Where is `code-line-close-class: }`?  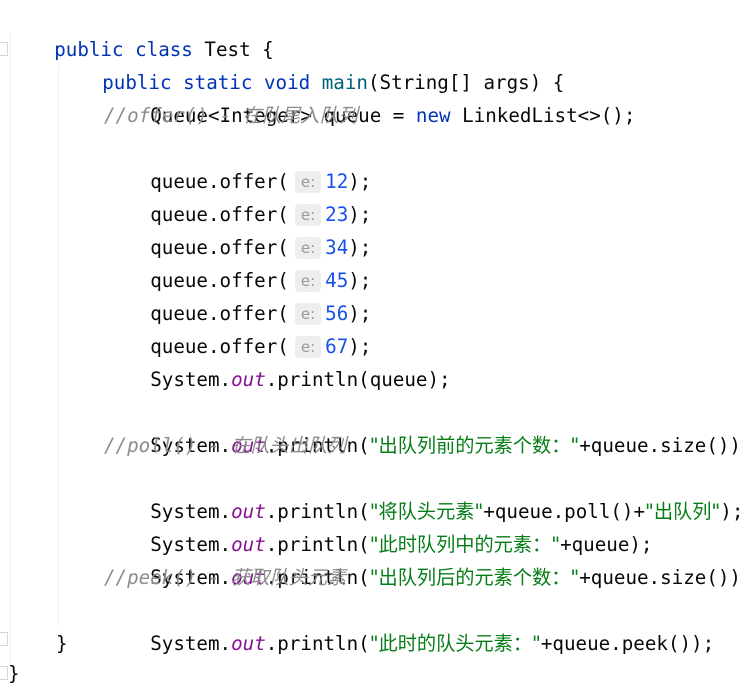 code-line-close-class: } is located at coordinates (14, 673).